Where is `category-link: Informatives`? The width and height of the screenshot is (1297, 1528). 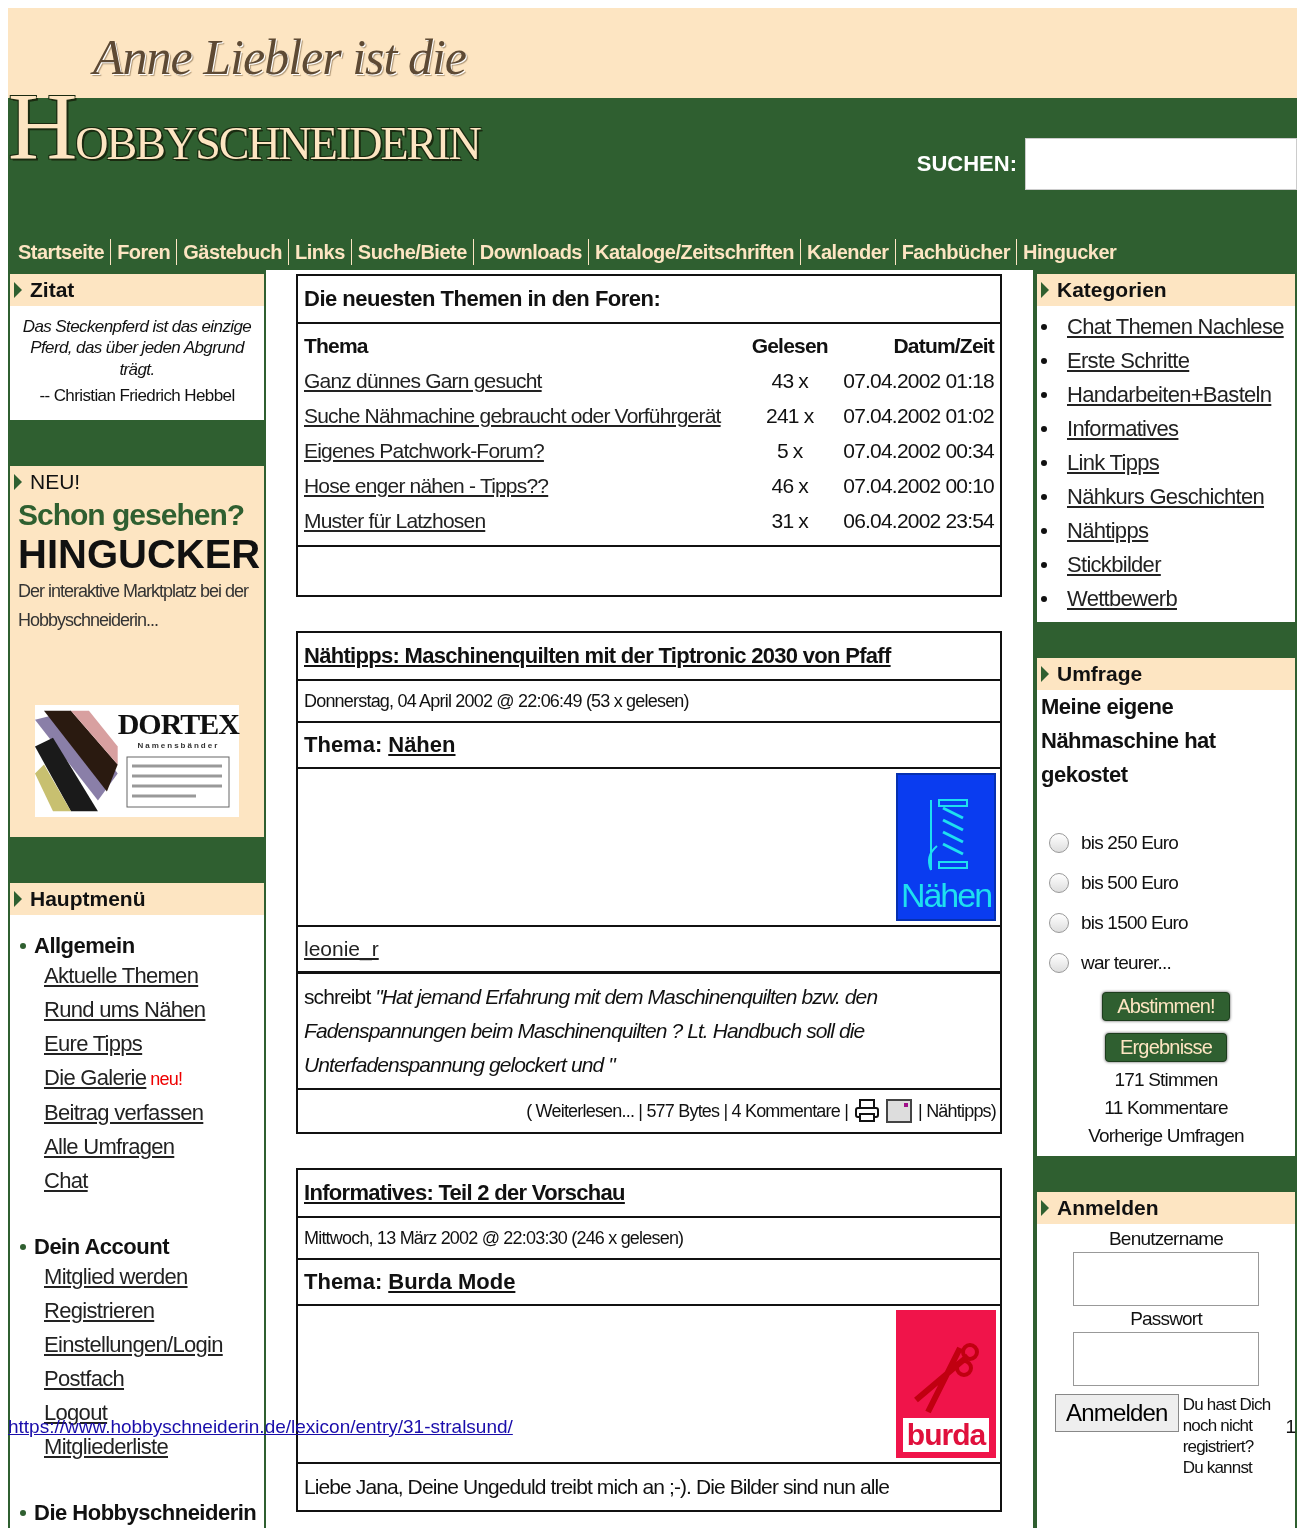 category-link: Informatives is located at coordinates (1123, 429).